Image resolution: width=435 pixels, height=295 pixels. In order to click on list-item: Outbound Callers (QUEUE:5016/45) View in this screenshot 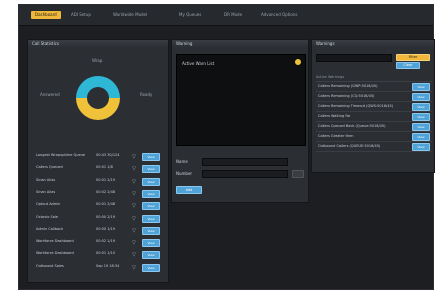, I will do `click(374, 147)`.